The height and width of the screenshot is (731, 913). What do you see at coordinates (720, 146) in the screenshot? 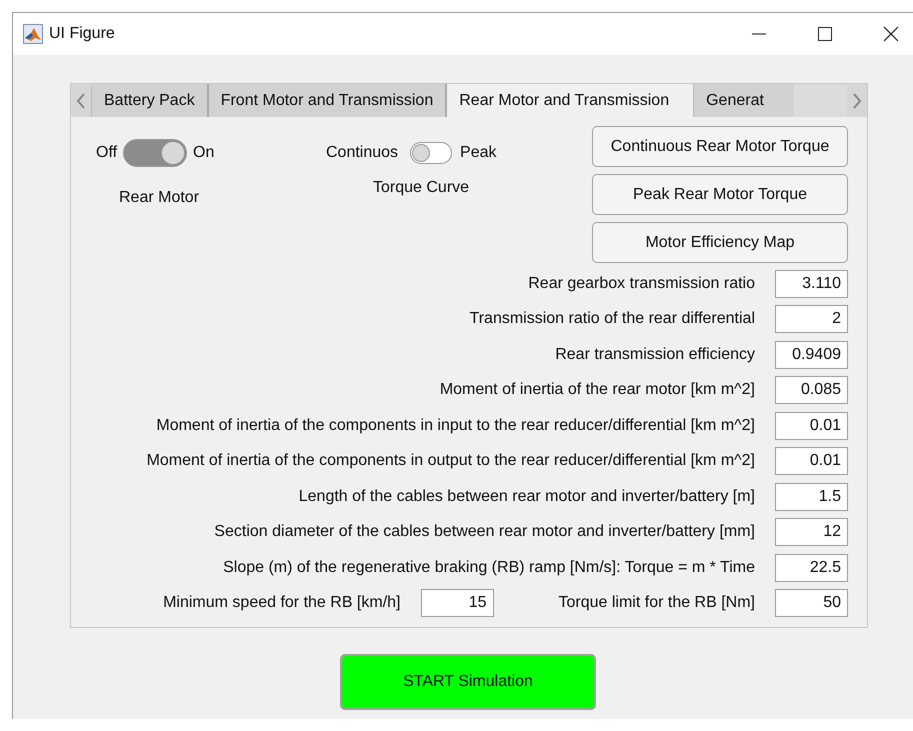
I see `plot-button: Continuous Rear Motor Torque` at bounding box center [720, 146].